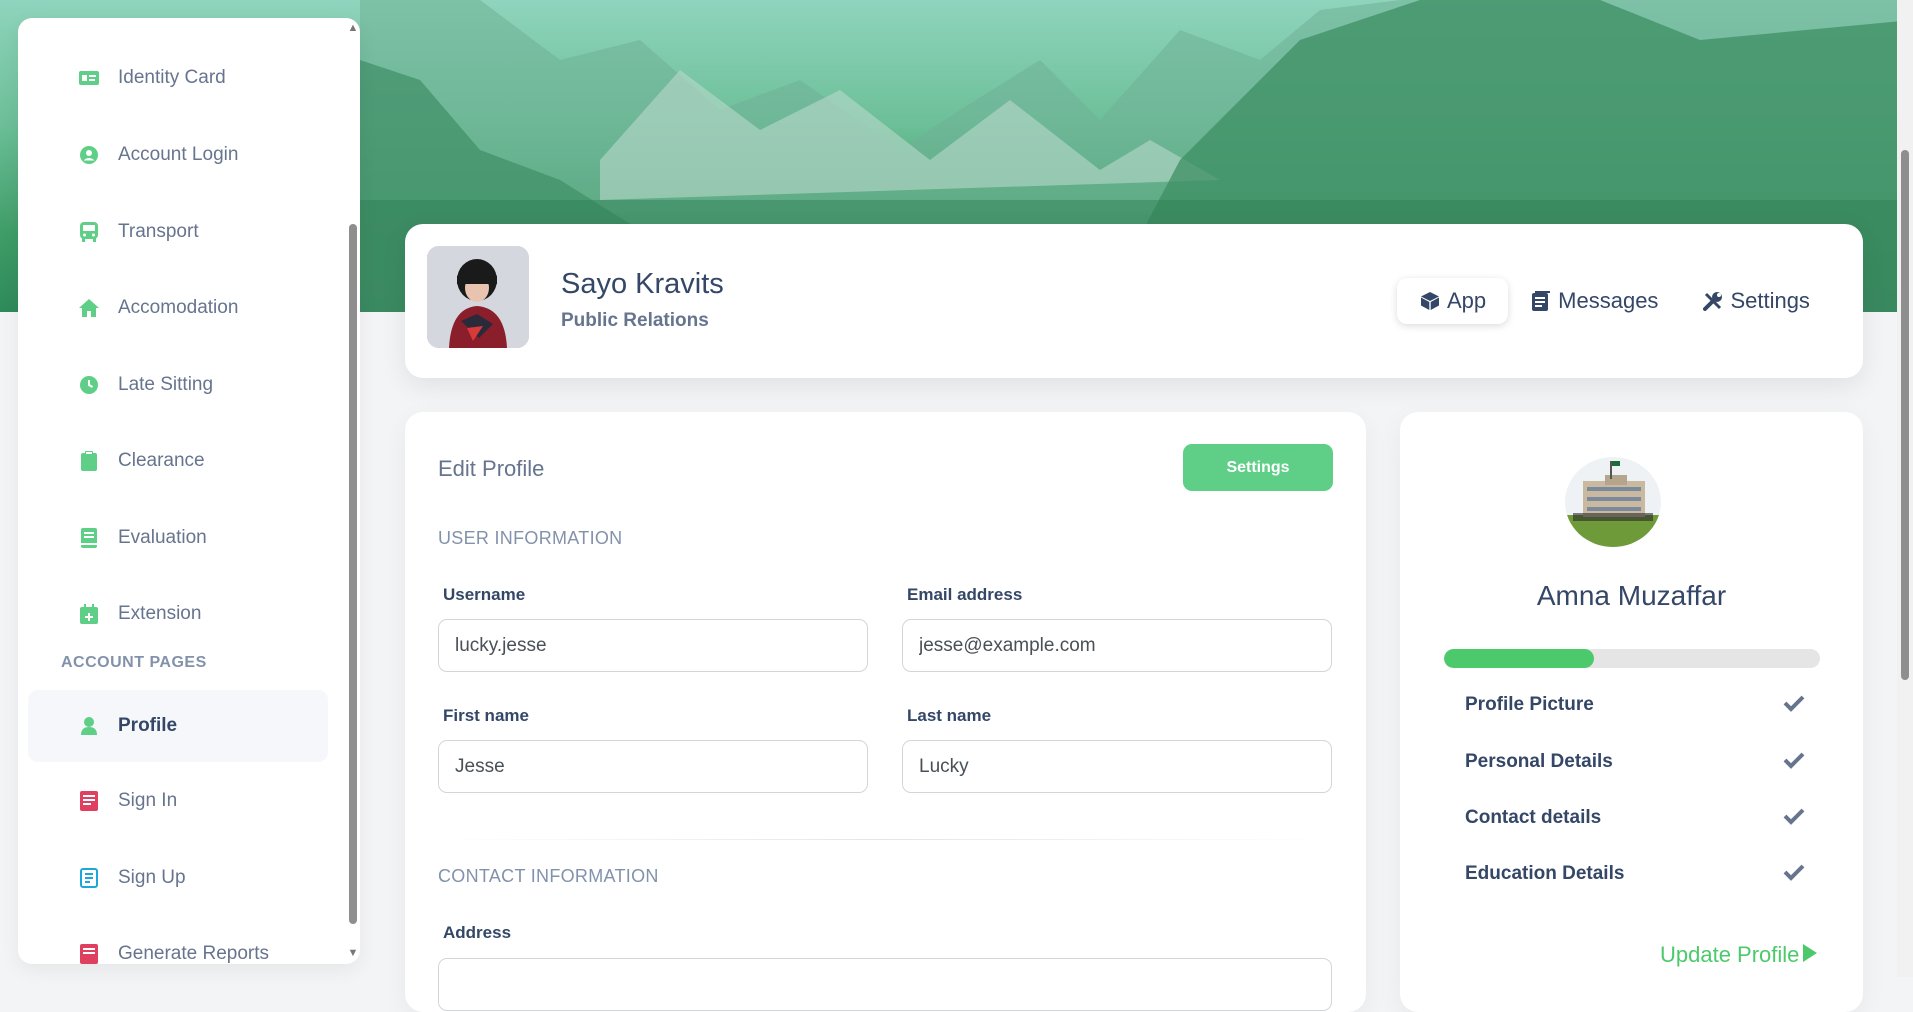  What do you see at coordinates (484, 594) in the screenshot?
I see `username-label: Username` at bounding box center [484, 594].